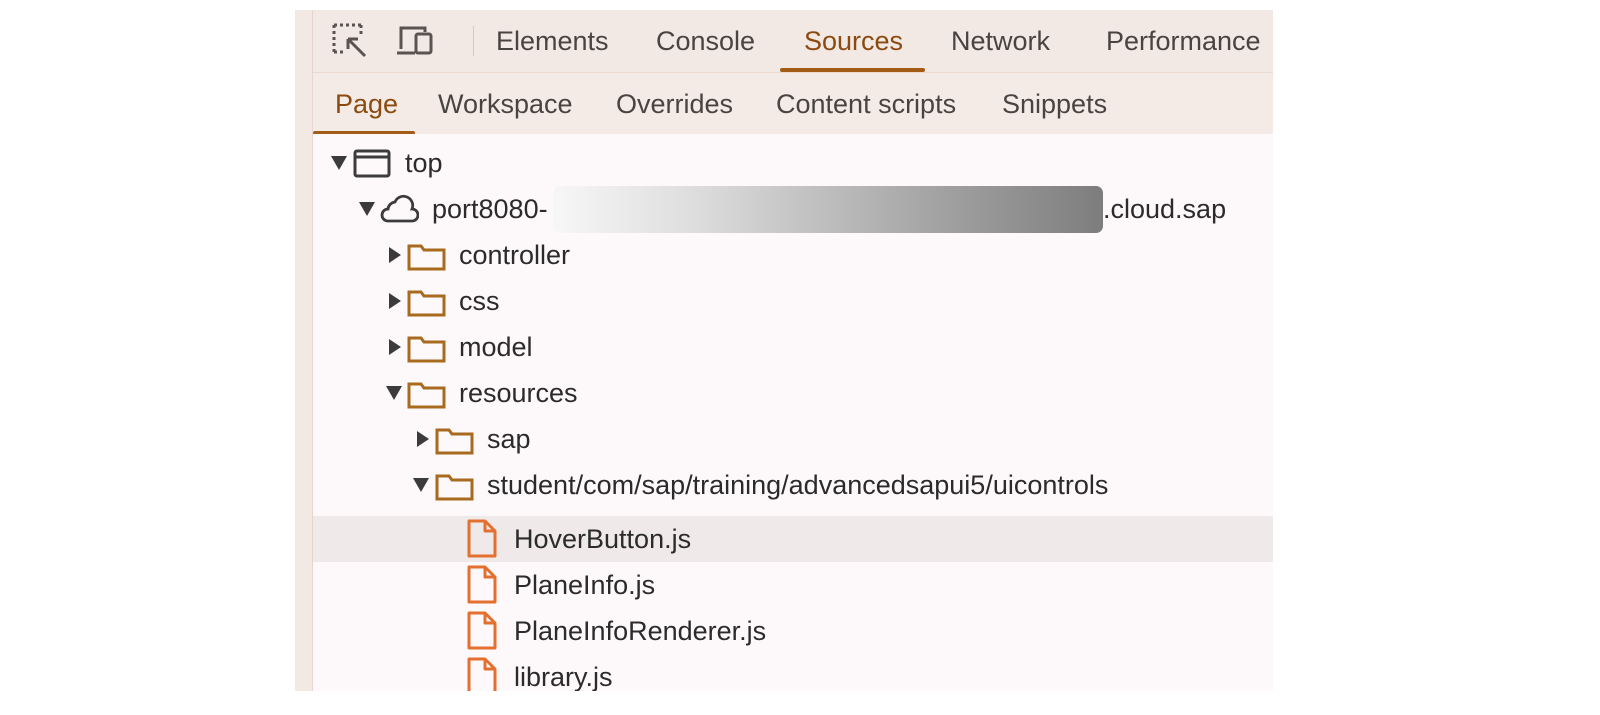 The width and height of the screenshot is (1600, 715). I want to click on tree-item-label: controller, so click(515, 255).